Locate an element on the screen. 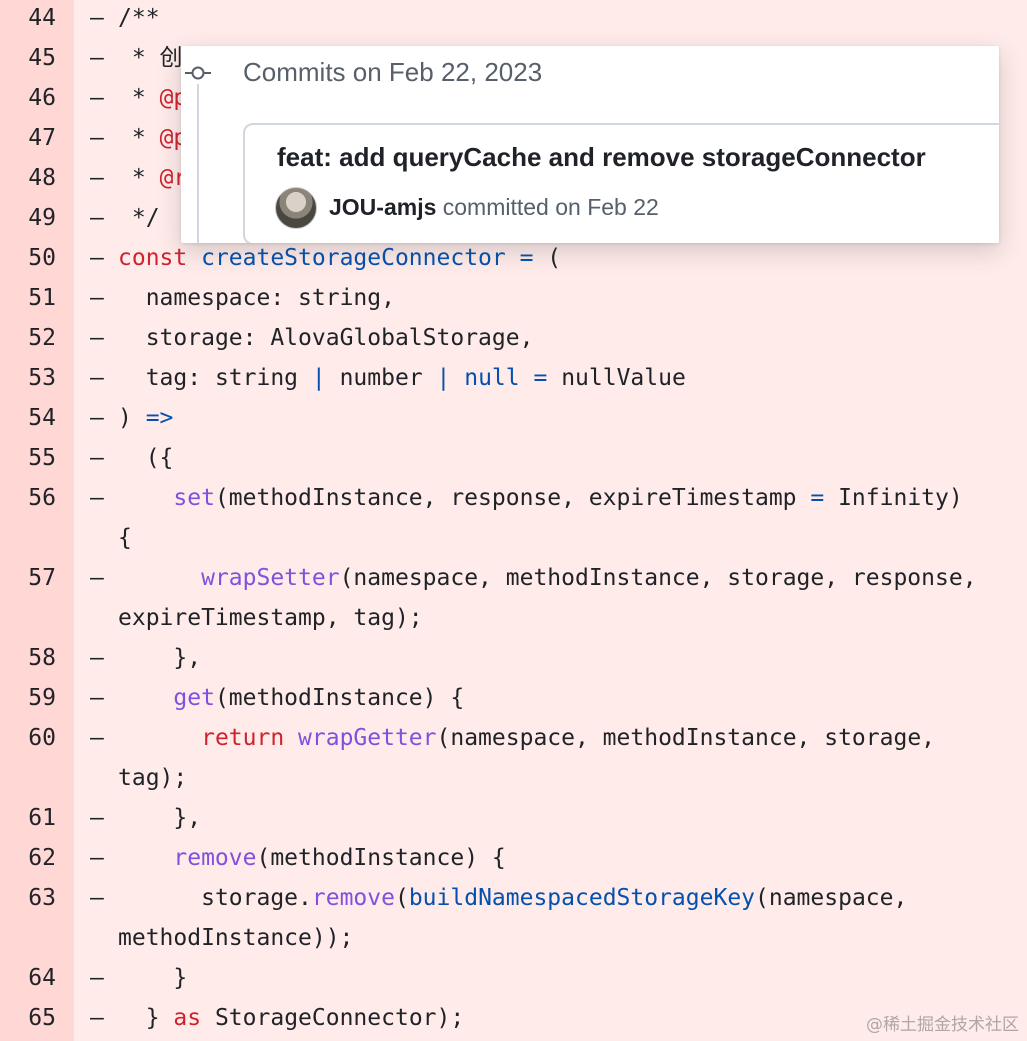 The height and width of the screenshot is (1041, 1027). code-token: { is located at coordinates (125, 538).